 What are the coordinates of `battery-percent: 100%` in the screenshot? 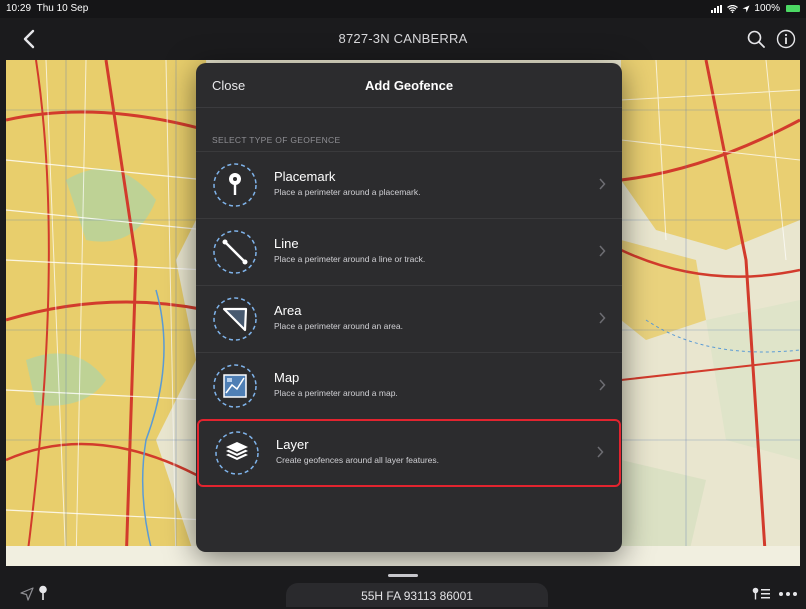 It's located at (767, 8).